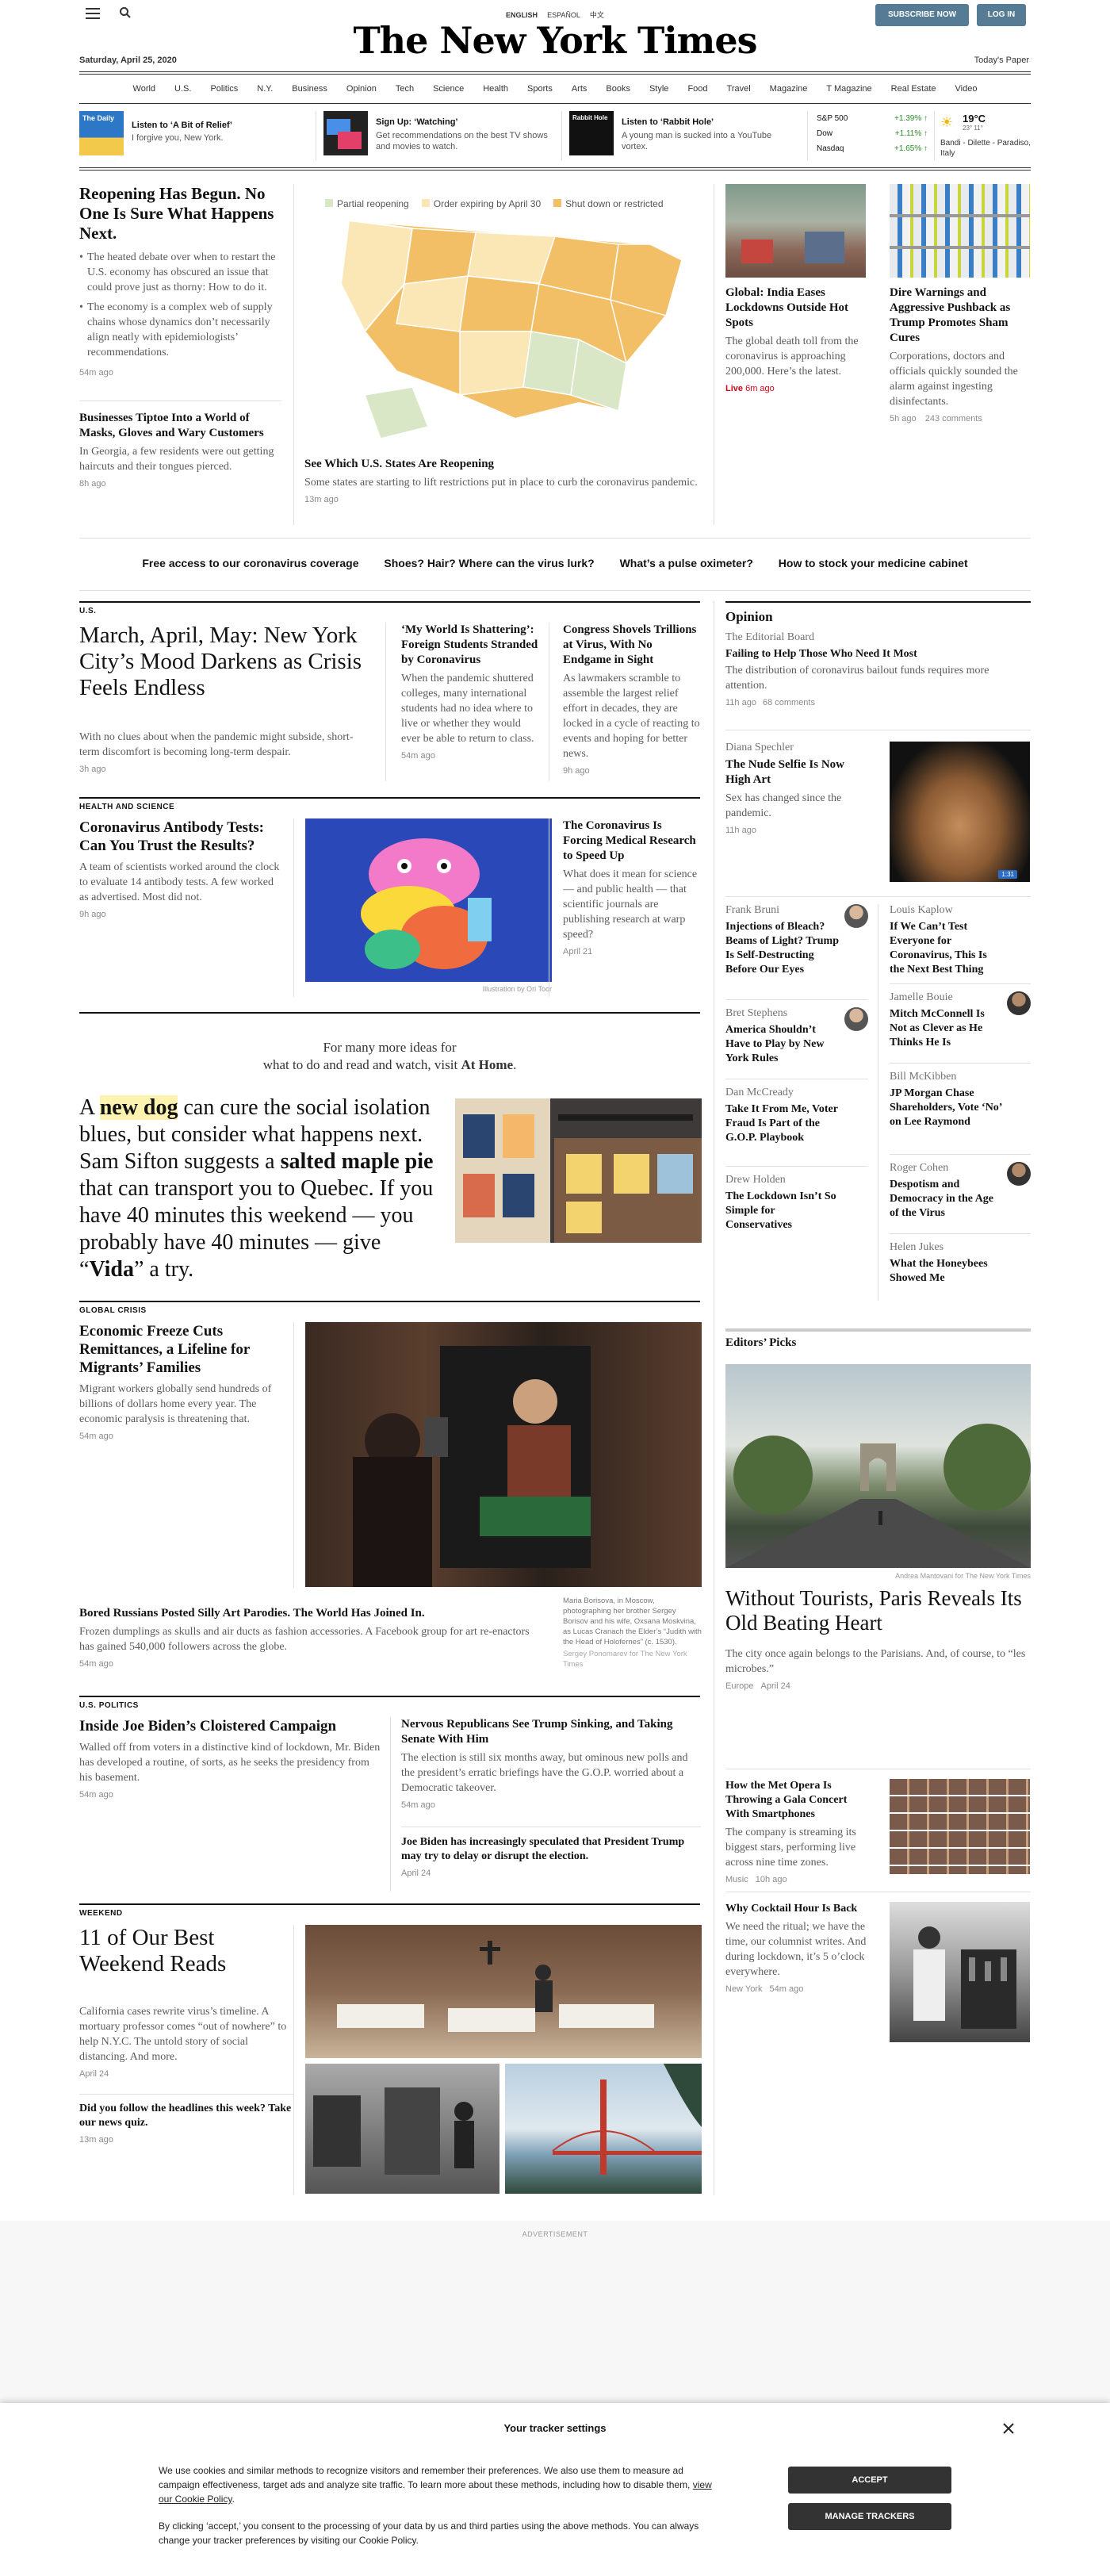 Image resolution: width=1110 pixels, height=2576 pixels. Describe the element at coordinates (960, 1827) in the screenshot. I see `opera-grid-photo` at that location.